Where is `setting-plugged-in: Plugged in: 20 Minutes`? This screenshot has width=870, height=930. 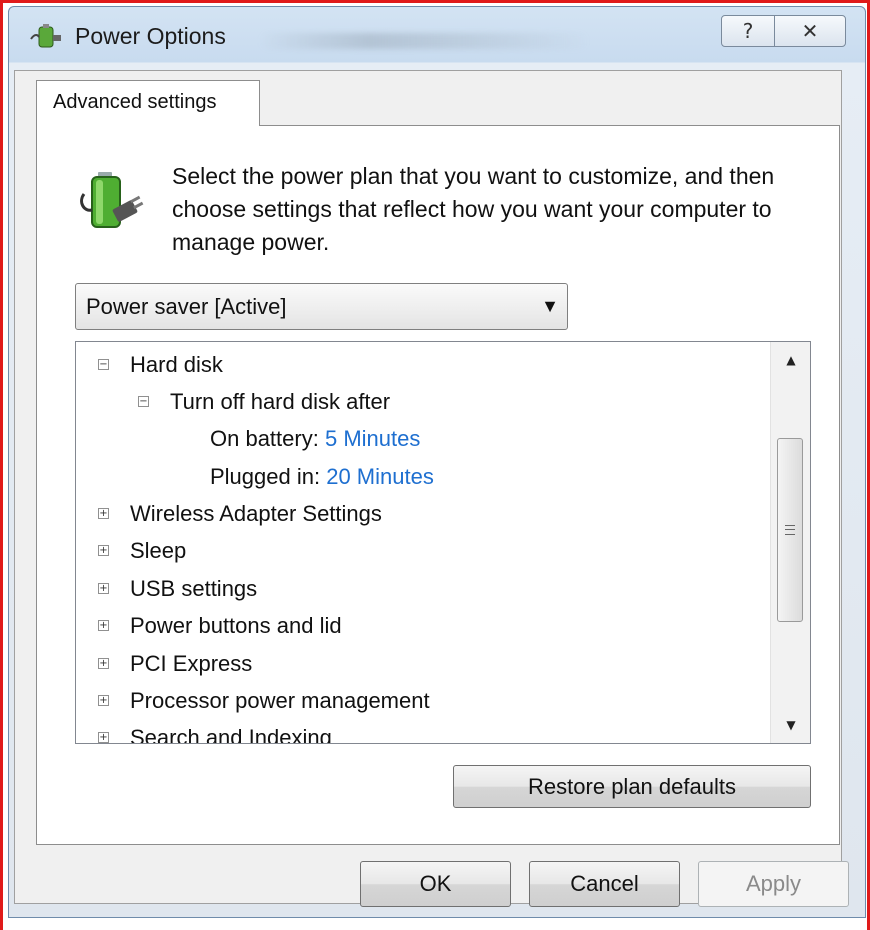
setting-plugged-in: Plugged in: 20 Minutes is located at coordinates (322, 477).